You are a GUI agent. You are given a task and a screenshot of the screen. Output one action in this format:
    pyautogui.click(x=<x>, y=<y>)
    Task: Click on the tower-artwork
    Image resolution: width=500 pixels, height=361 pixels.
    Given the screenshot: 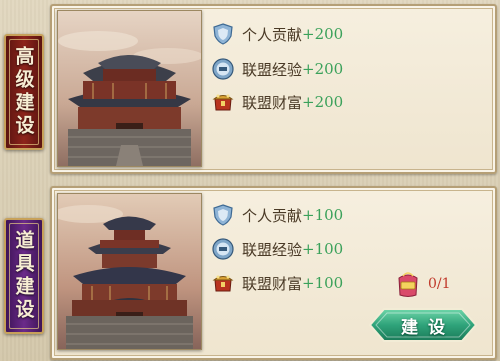 What is the action you would take?
    pyautogui.click(x=129, y=271)
    